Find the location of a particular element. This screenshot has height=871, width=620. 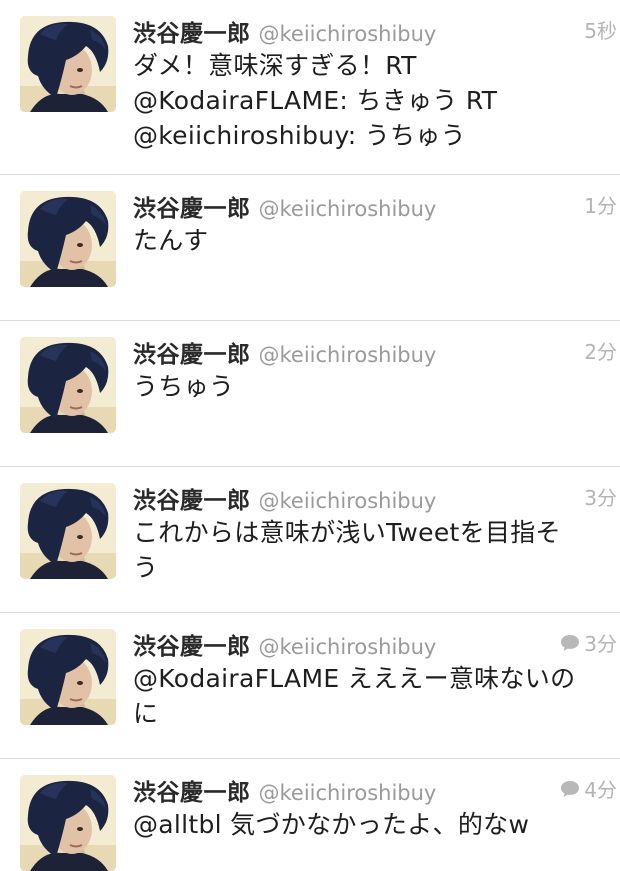

tweet-meta: 4分 is located at coordinates (588, 788).